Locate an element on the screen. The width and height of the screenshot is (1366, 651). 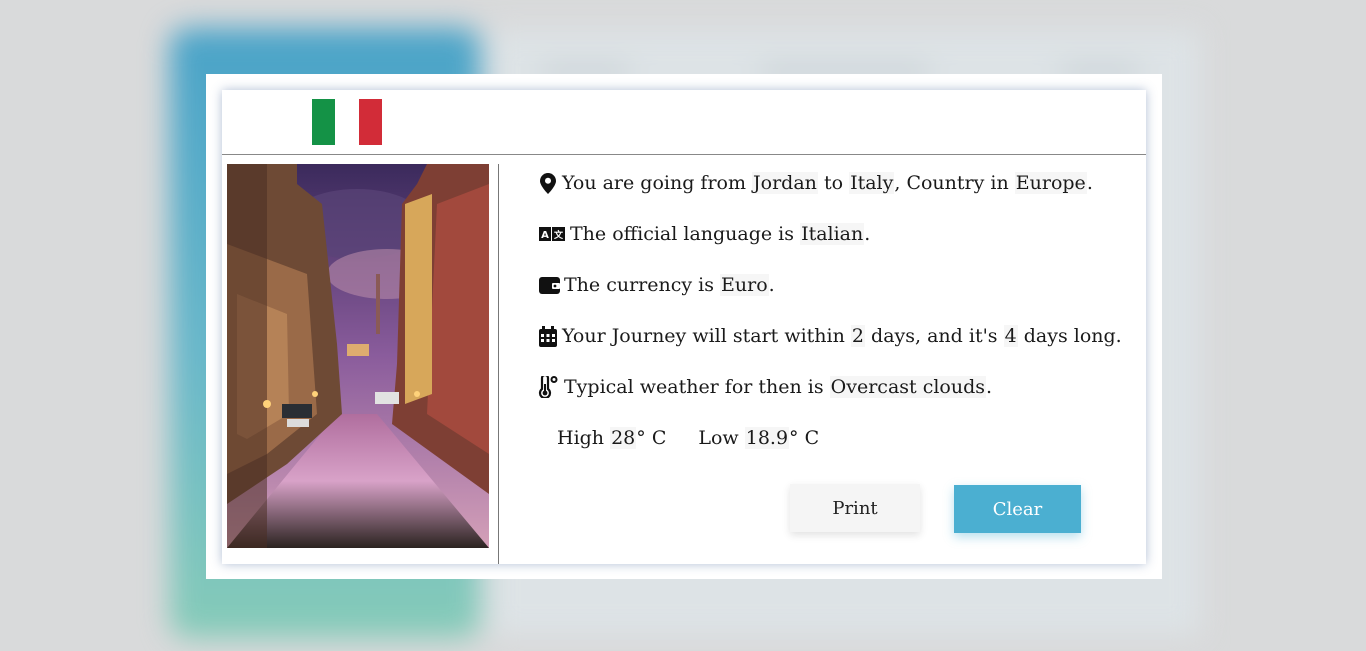
country-in-text: , Country in is located at coordinates (951, 183).